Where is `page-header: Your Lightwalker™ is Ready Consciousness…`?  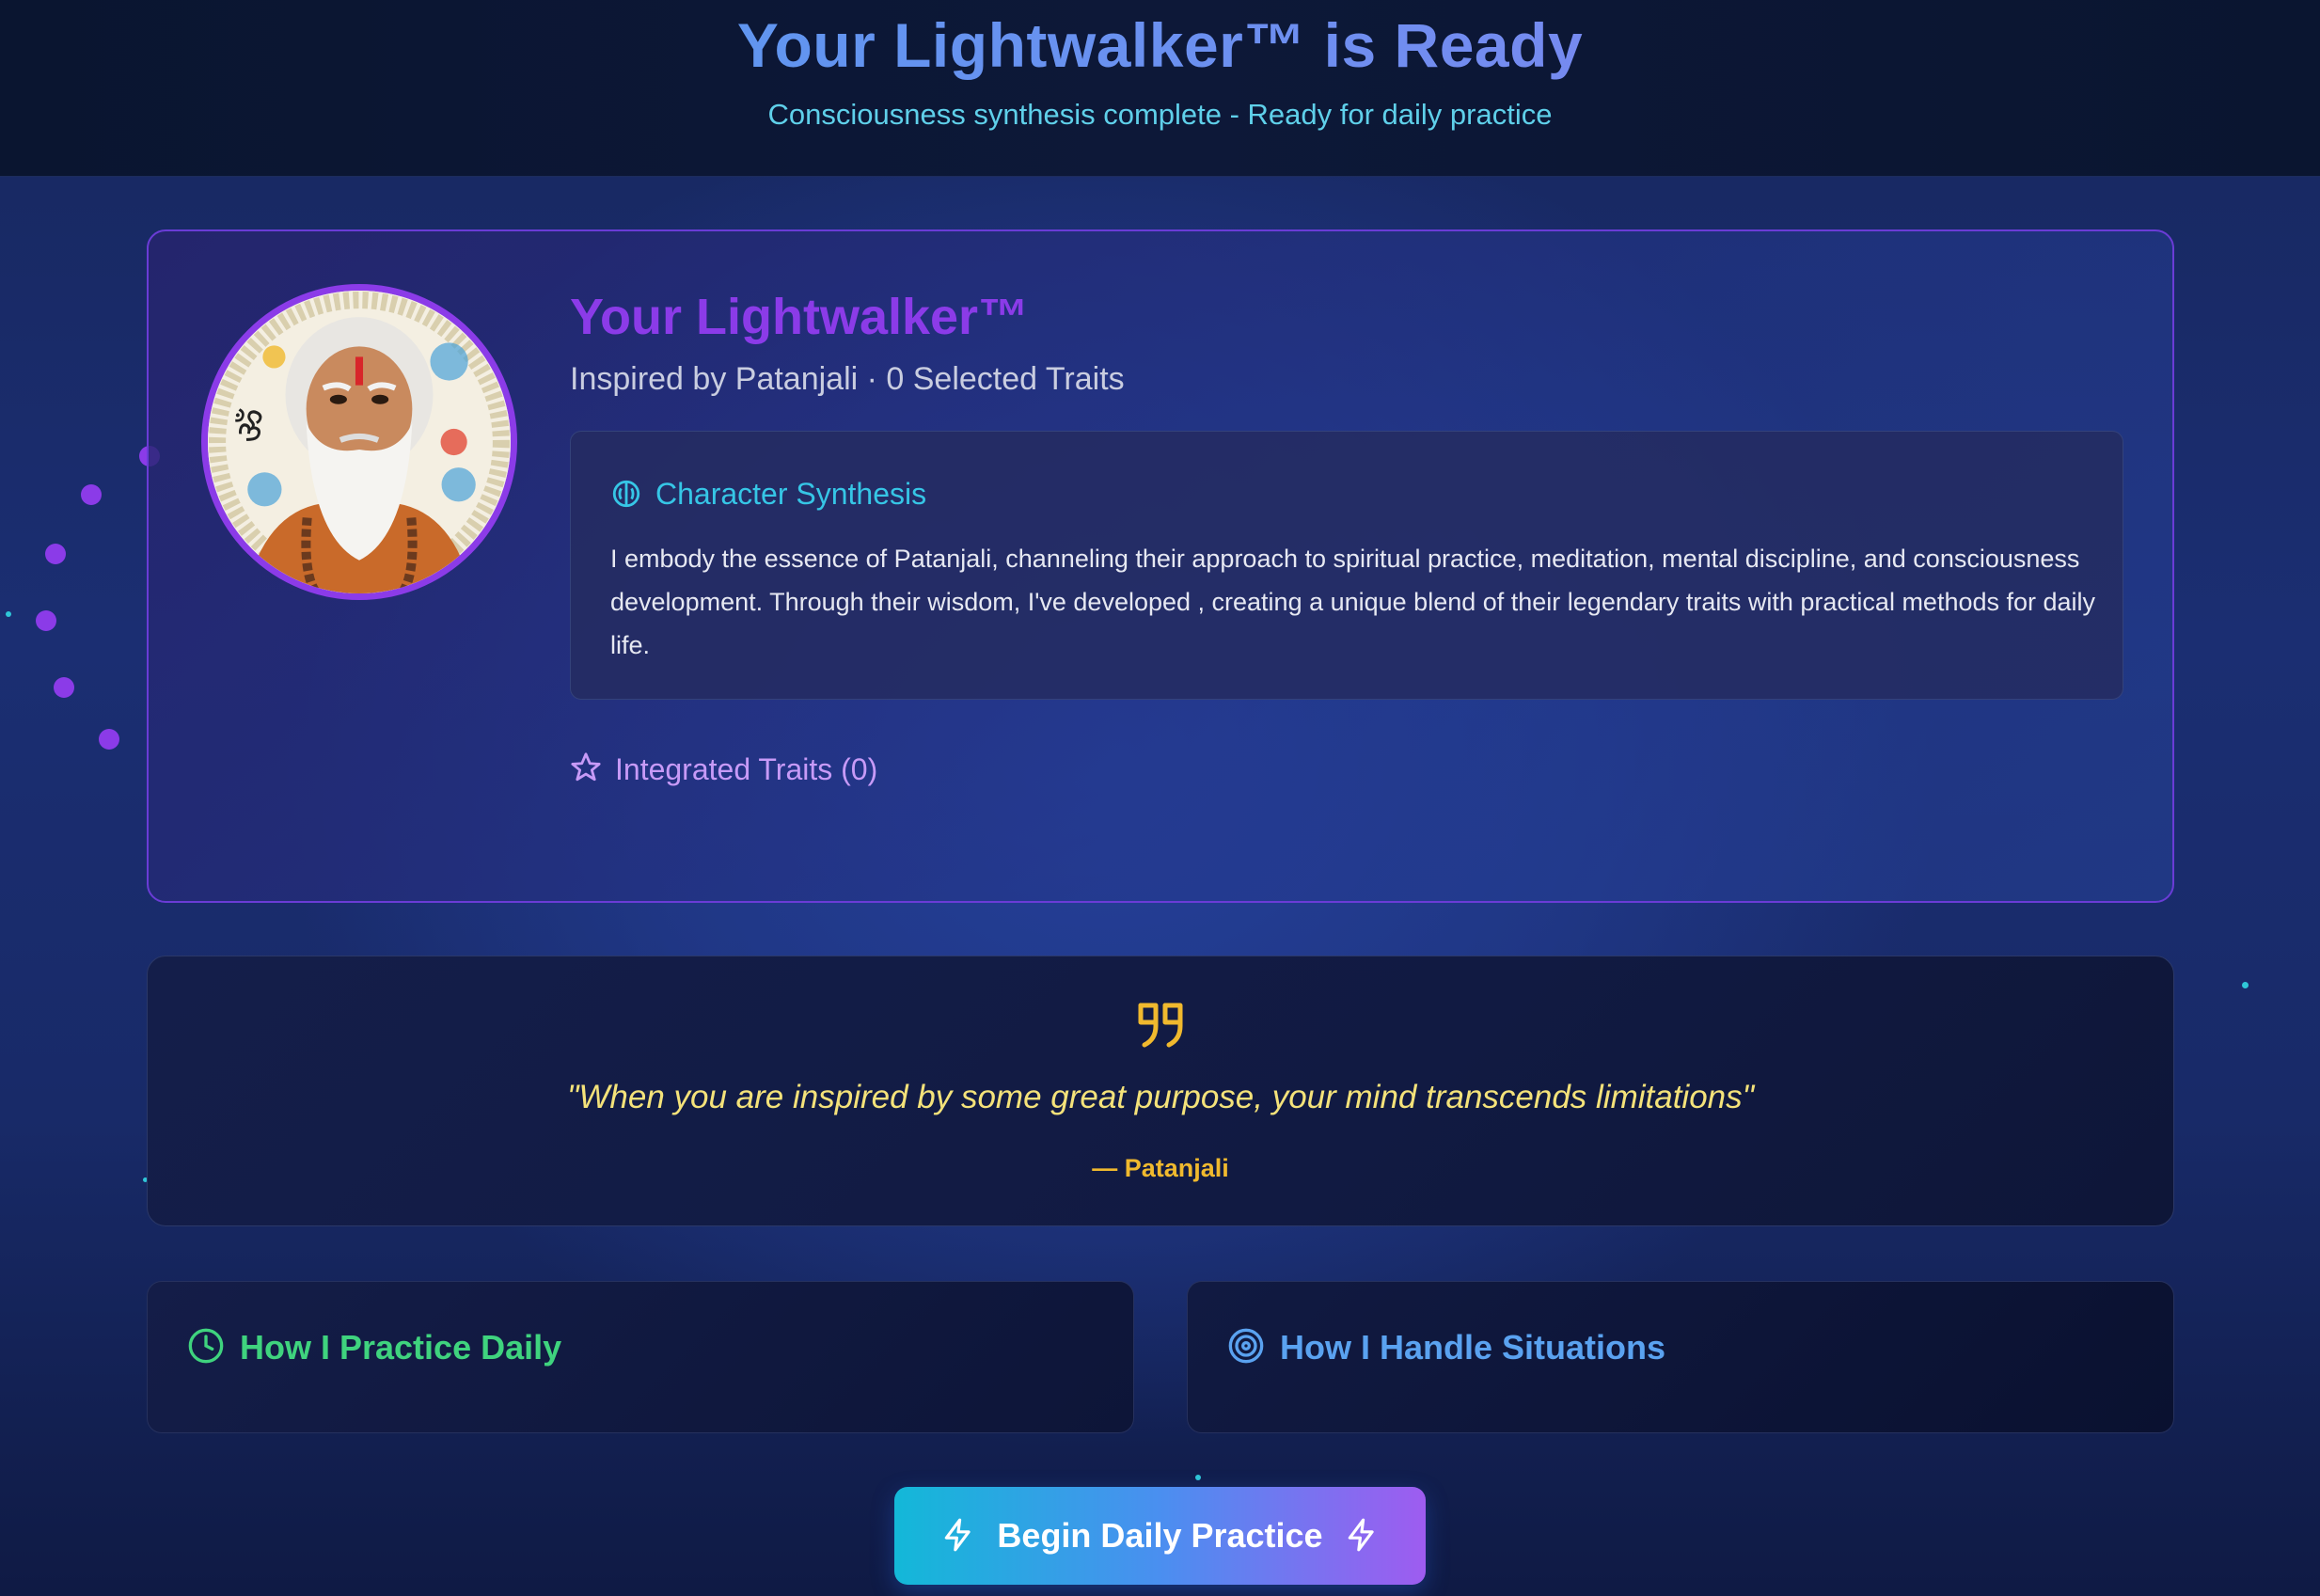
page-header: Your Lightwalker™ is Ready Consciousness… is located at coordinates (1160, 88).